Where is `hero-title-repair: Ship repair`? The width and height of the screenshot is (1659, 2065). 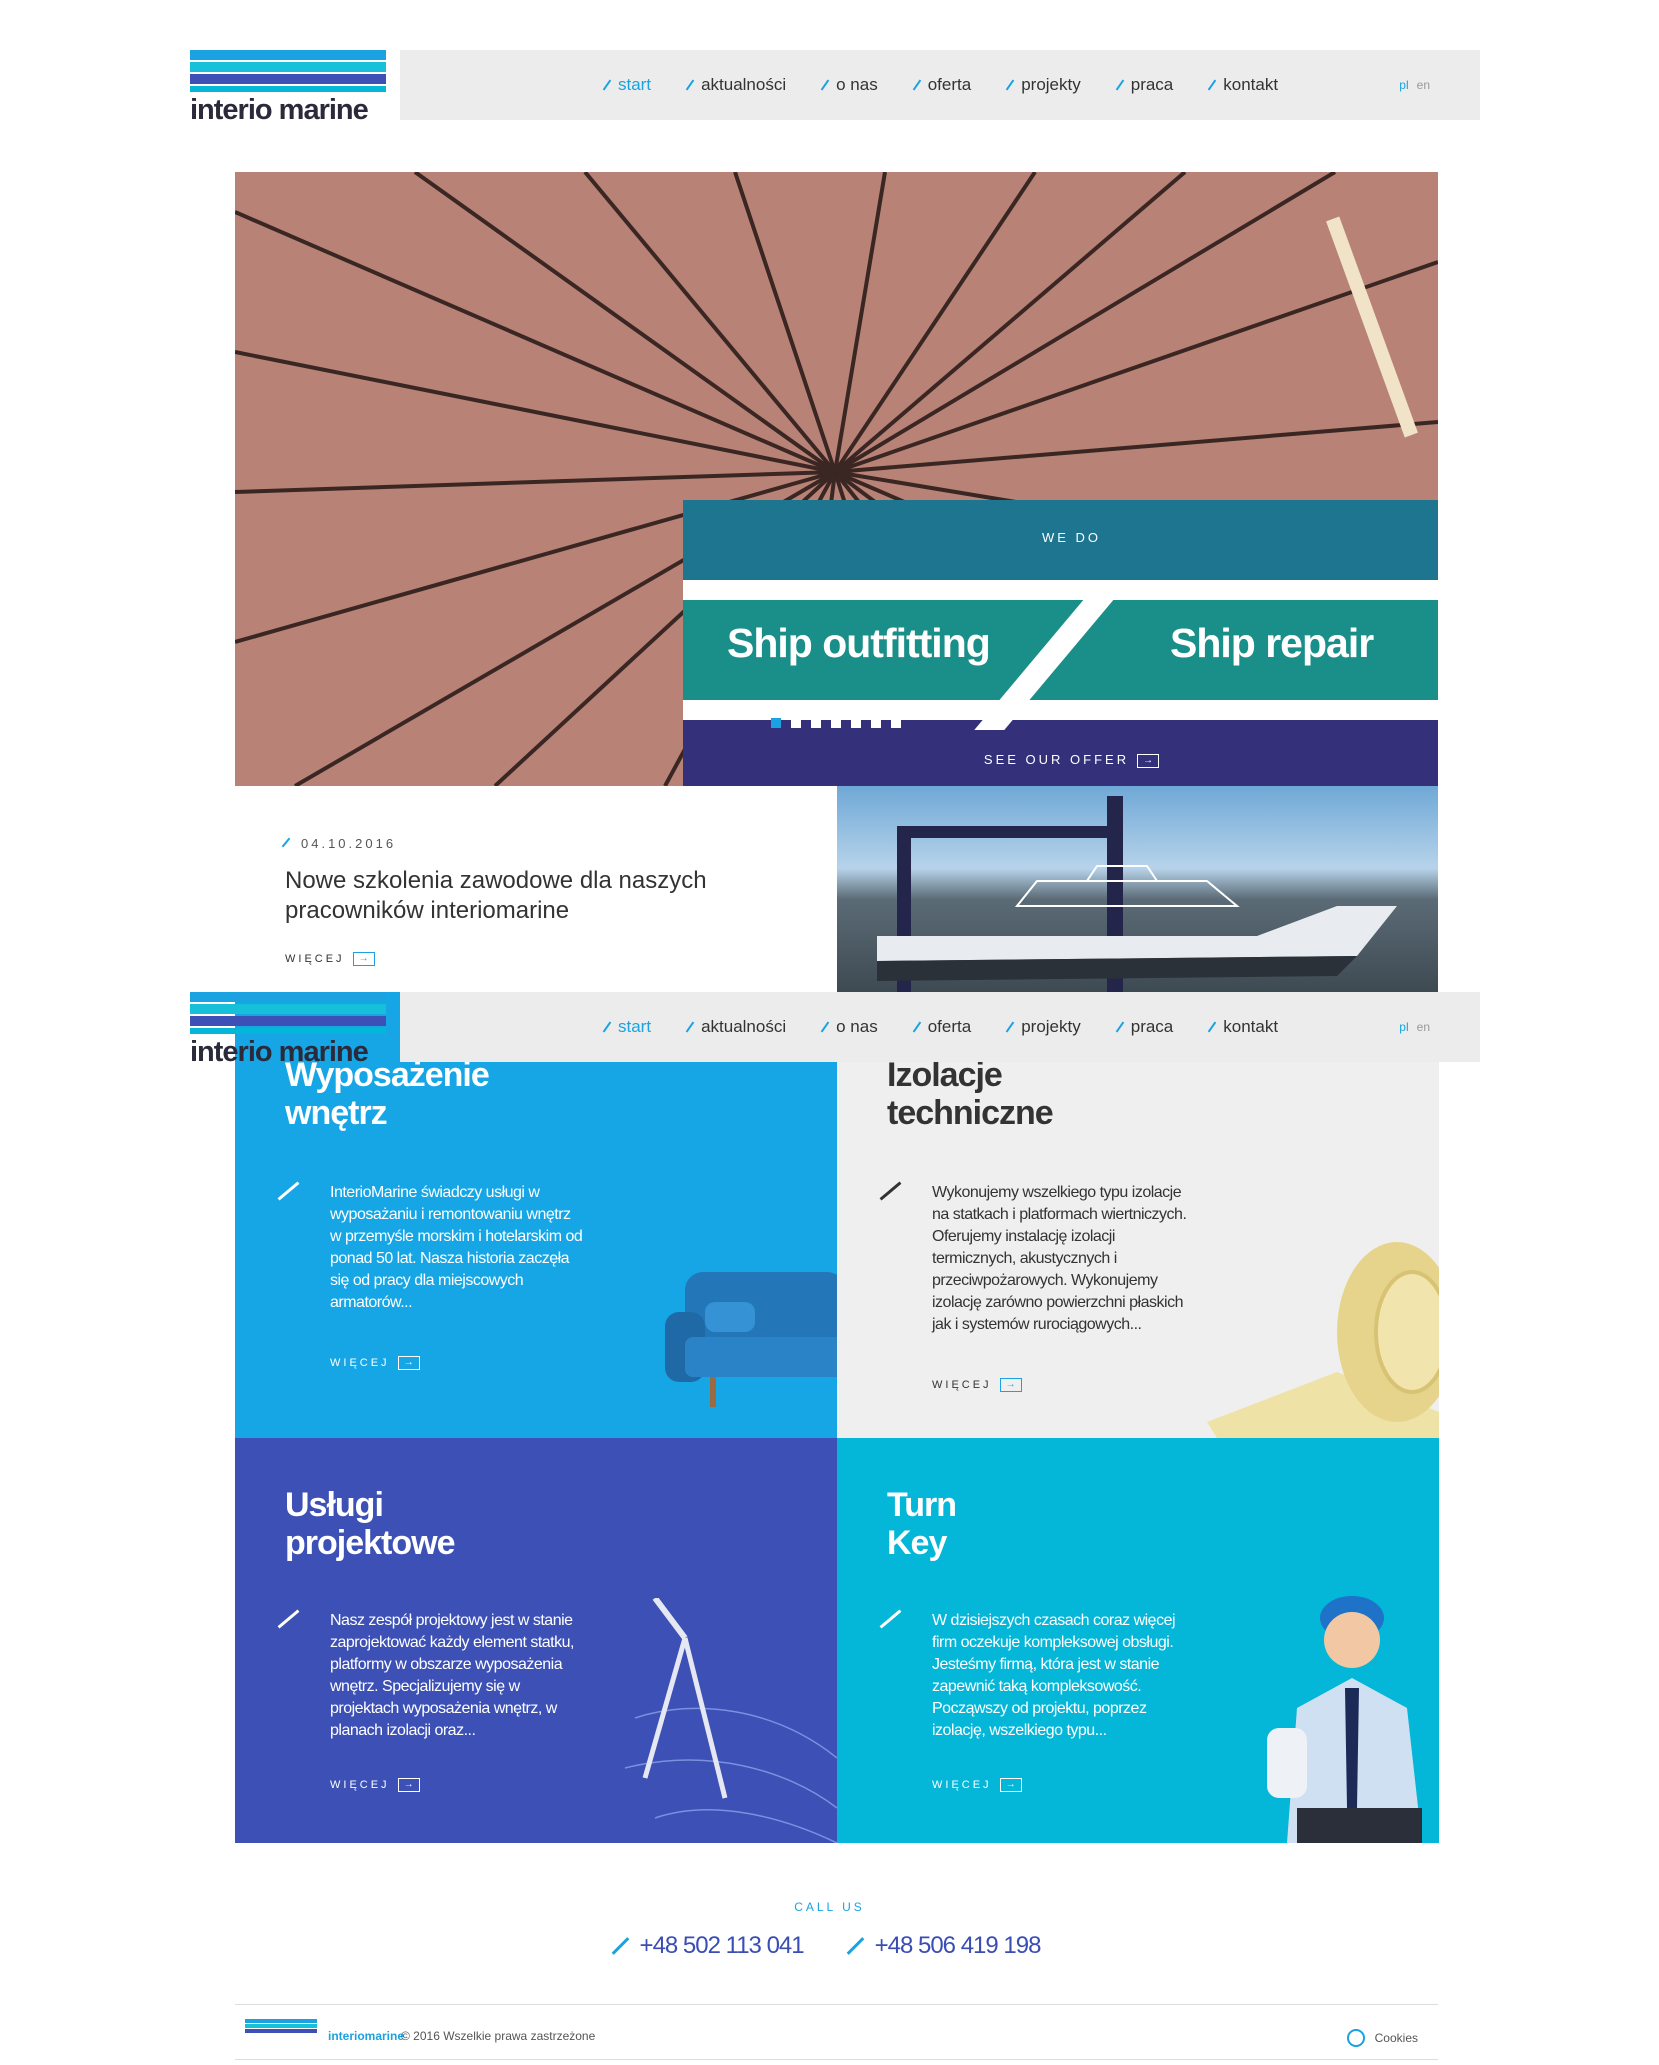 hero-title-repair: Ship repair is located at coordinates (1272, 643).